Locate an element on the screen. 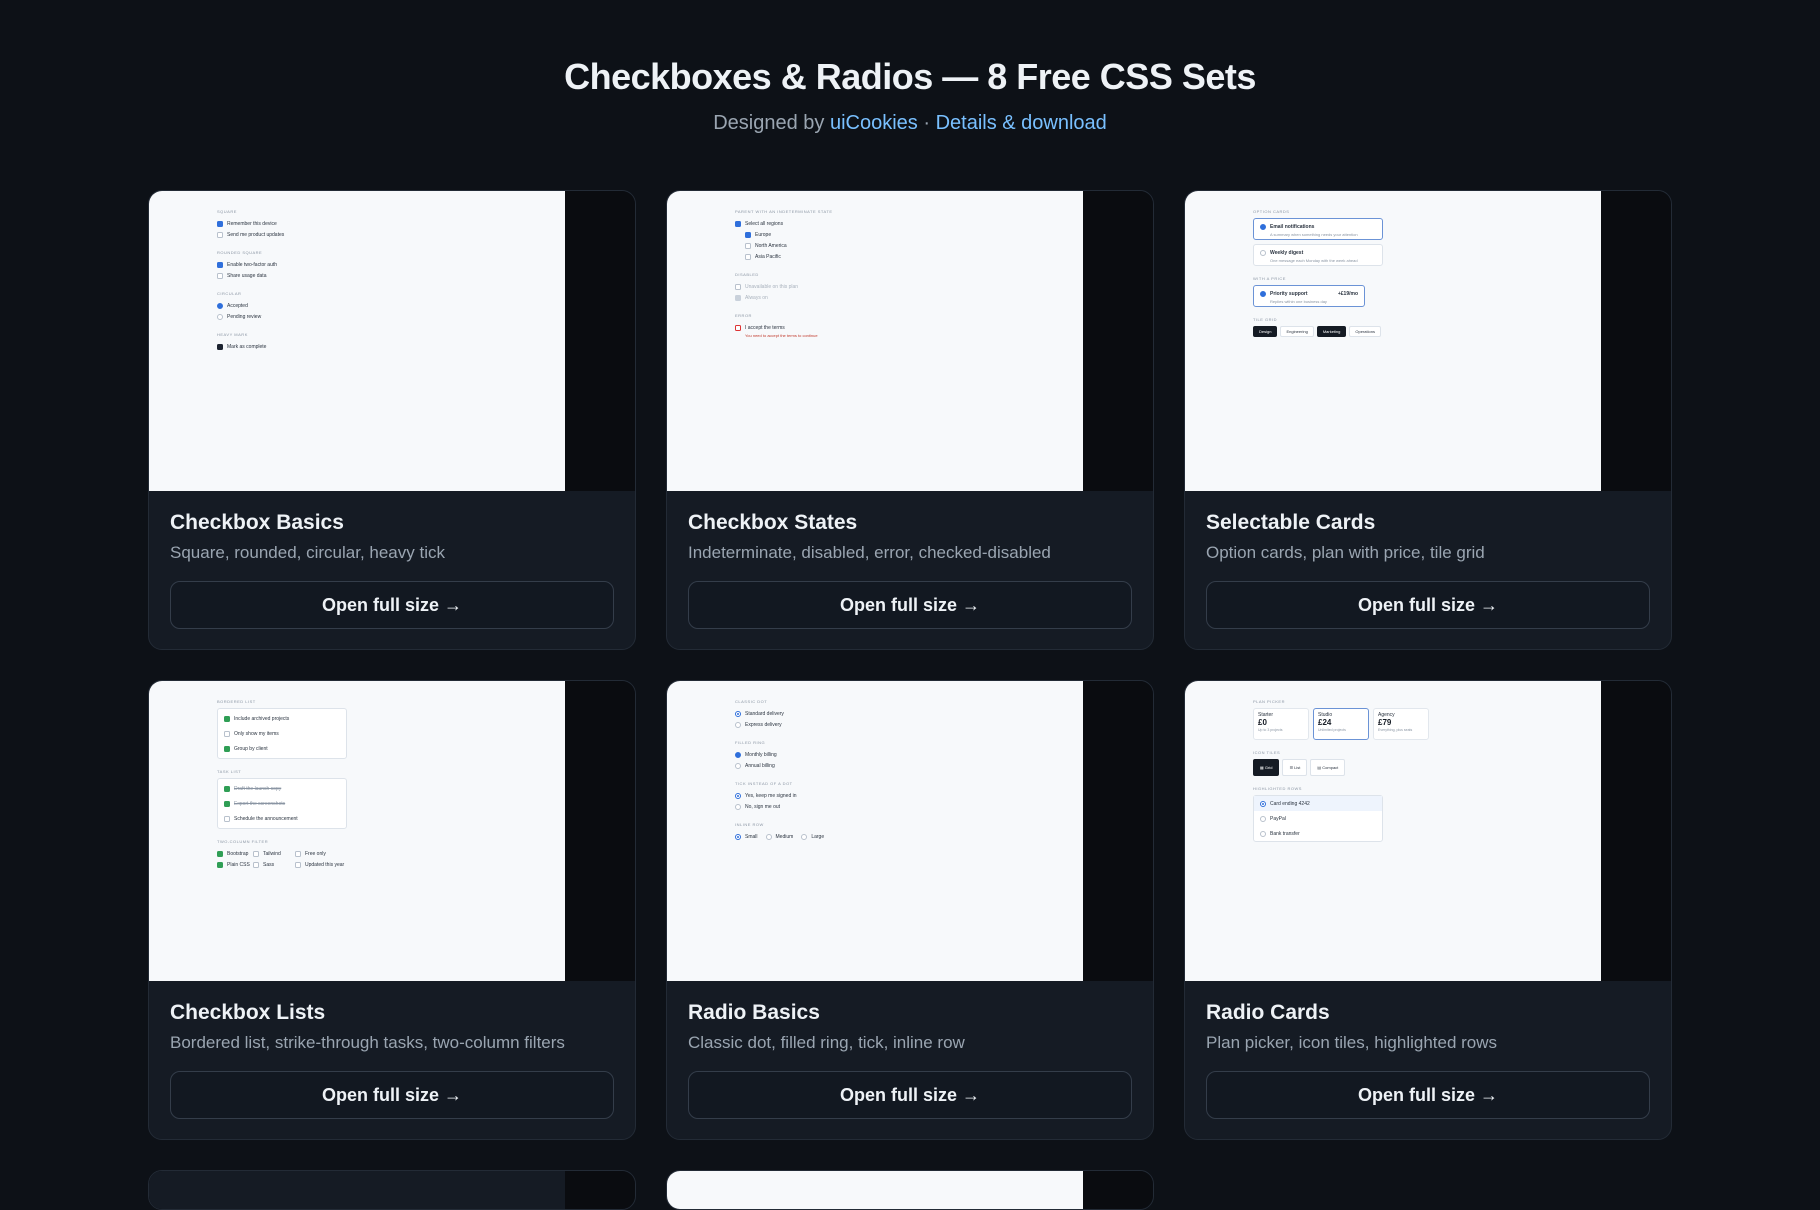 The height and width of the screenshot is (1210, 1820). card-title: Selectable Cards is located at coordinates (1291, 522).